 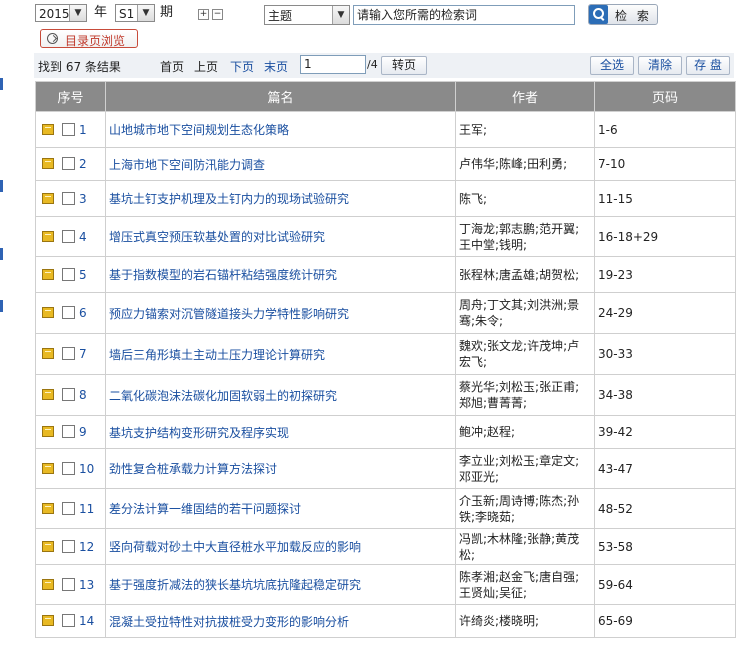 I want to click on first-page-link: 首页, so click(x=172, y=66).